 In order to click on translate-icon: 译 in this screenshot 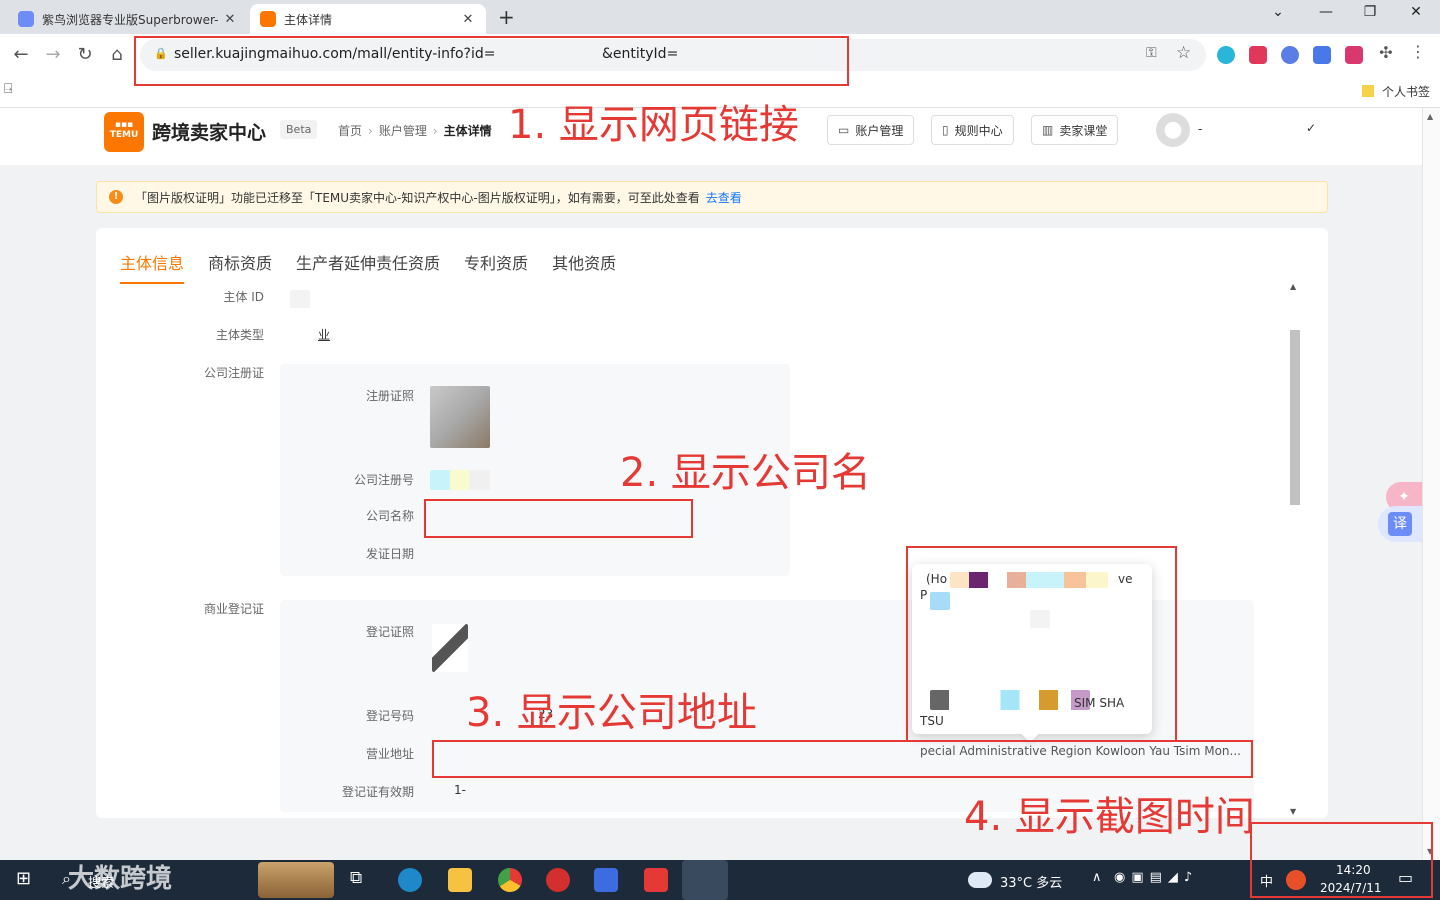, I will do `click(1400, 524)`.